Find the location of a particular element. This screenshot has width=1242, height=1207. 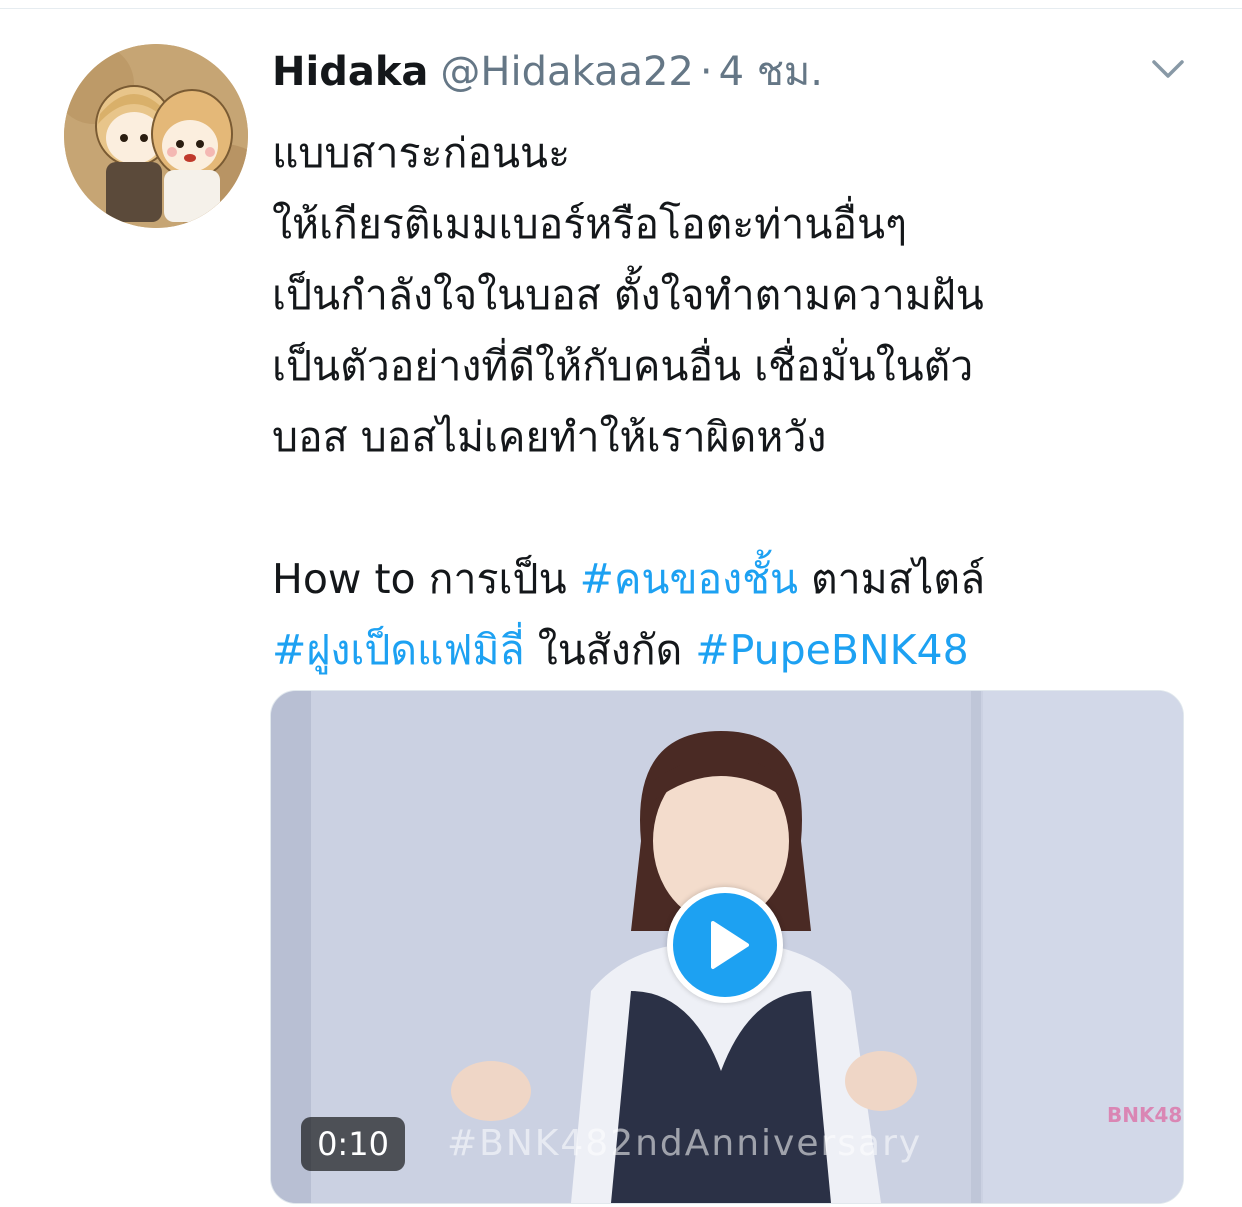

tweet-line: เป็นกำลังใจในบอส ตั้งใจทำตามความฝัน is located at coordinates (628, 295).